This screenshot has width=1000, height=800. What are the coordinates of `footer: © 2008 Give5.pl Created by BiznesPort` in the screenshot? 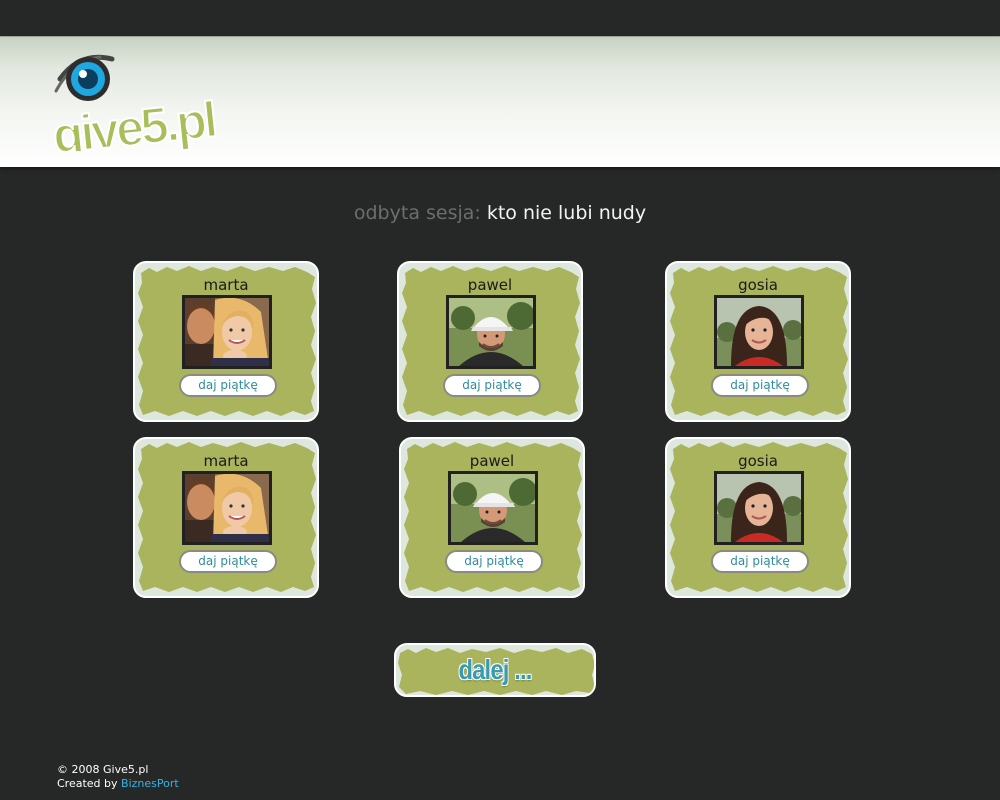 It's located at (118, 777).